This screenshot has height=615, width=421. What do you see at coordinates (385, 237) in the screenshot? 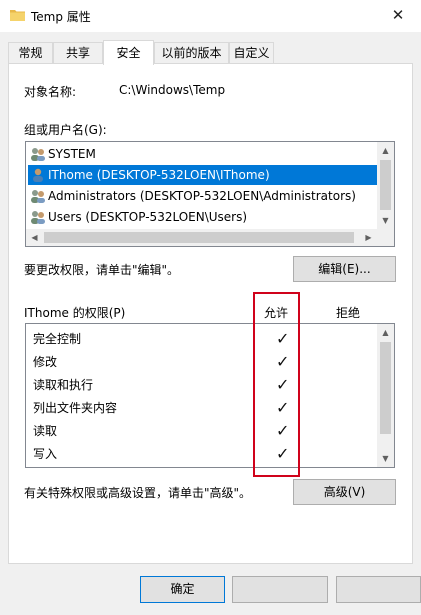
I see `scrollbar-corner` at bounding box center [385, 237].